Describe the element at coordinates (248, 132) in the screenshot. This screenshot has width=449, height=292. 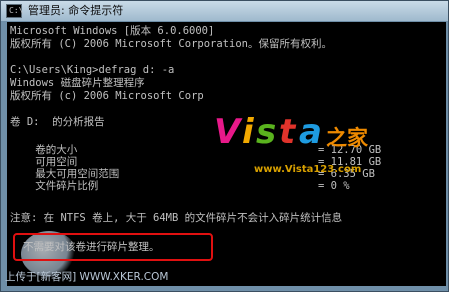
I see `watermark-letter-i: i` at that location.